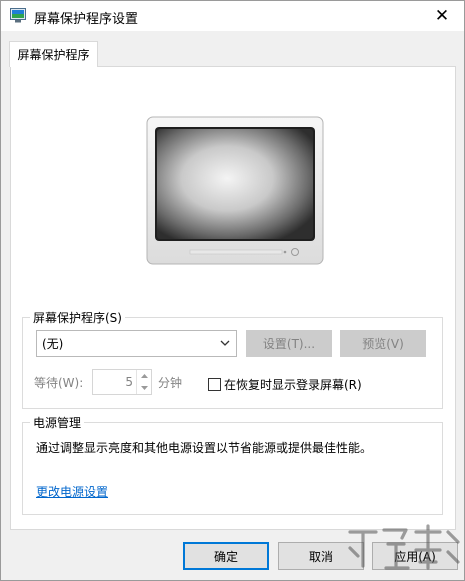  What do you see at coordinates (72, 491) in the screenshot?
I see `change-power-settings-link: 更改电源设置` at bounding box center [72, 491].